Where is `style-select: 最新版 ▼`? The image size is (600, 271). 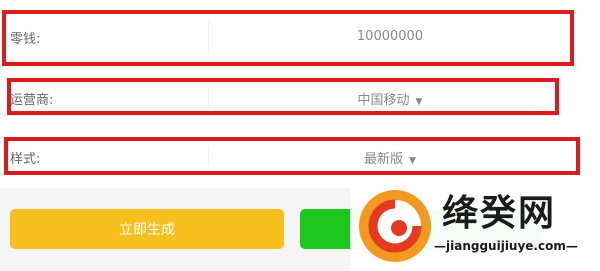 style-select: 最新版 ▼ is located at coordinates (390, 157).